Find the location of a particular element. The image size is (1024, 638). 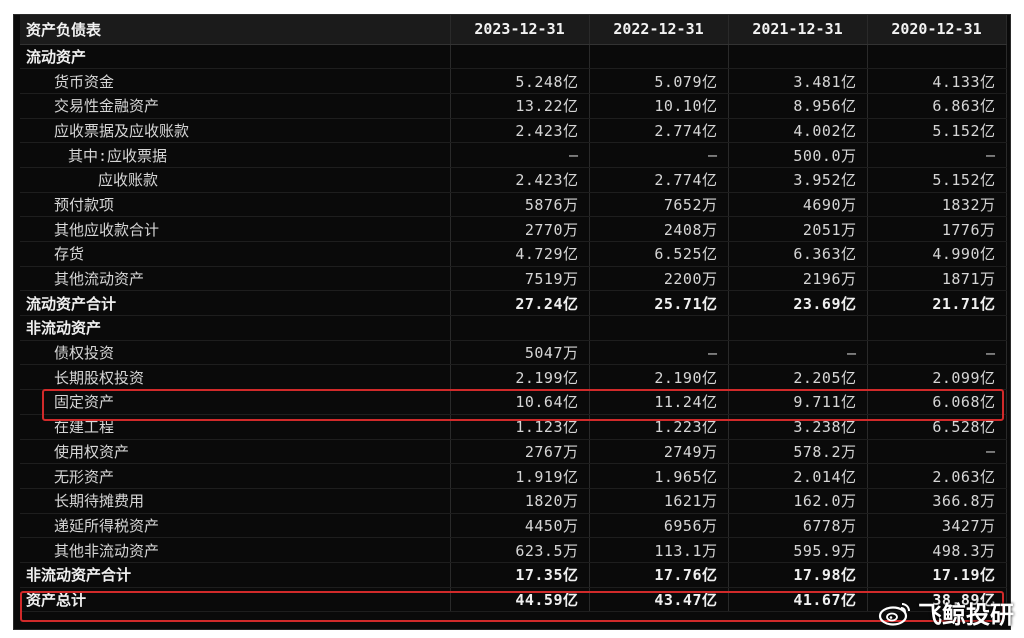

table-row: 其他应收款合计 2770万 2408万 2051万 1776万 is located at coordinates (513, 229).